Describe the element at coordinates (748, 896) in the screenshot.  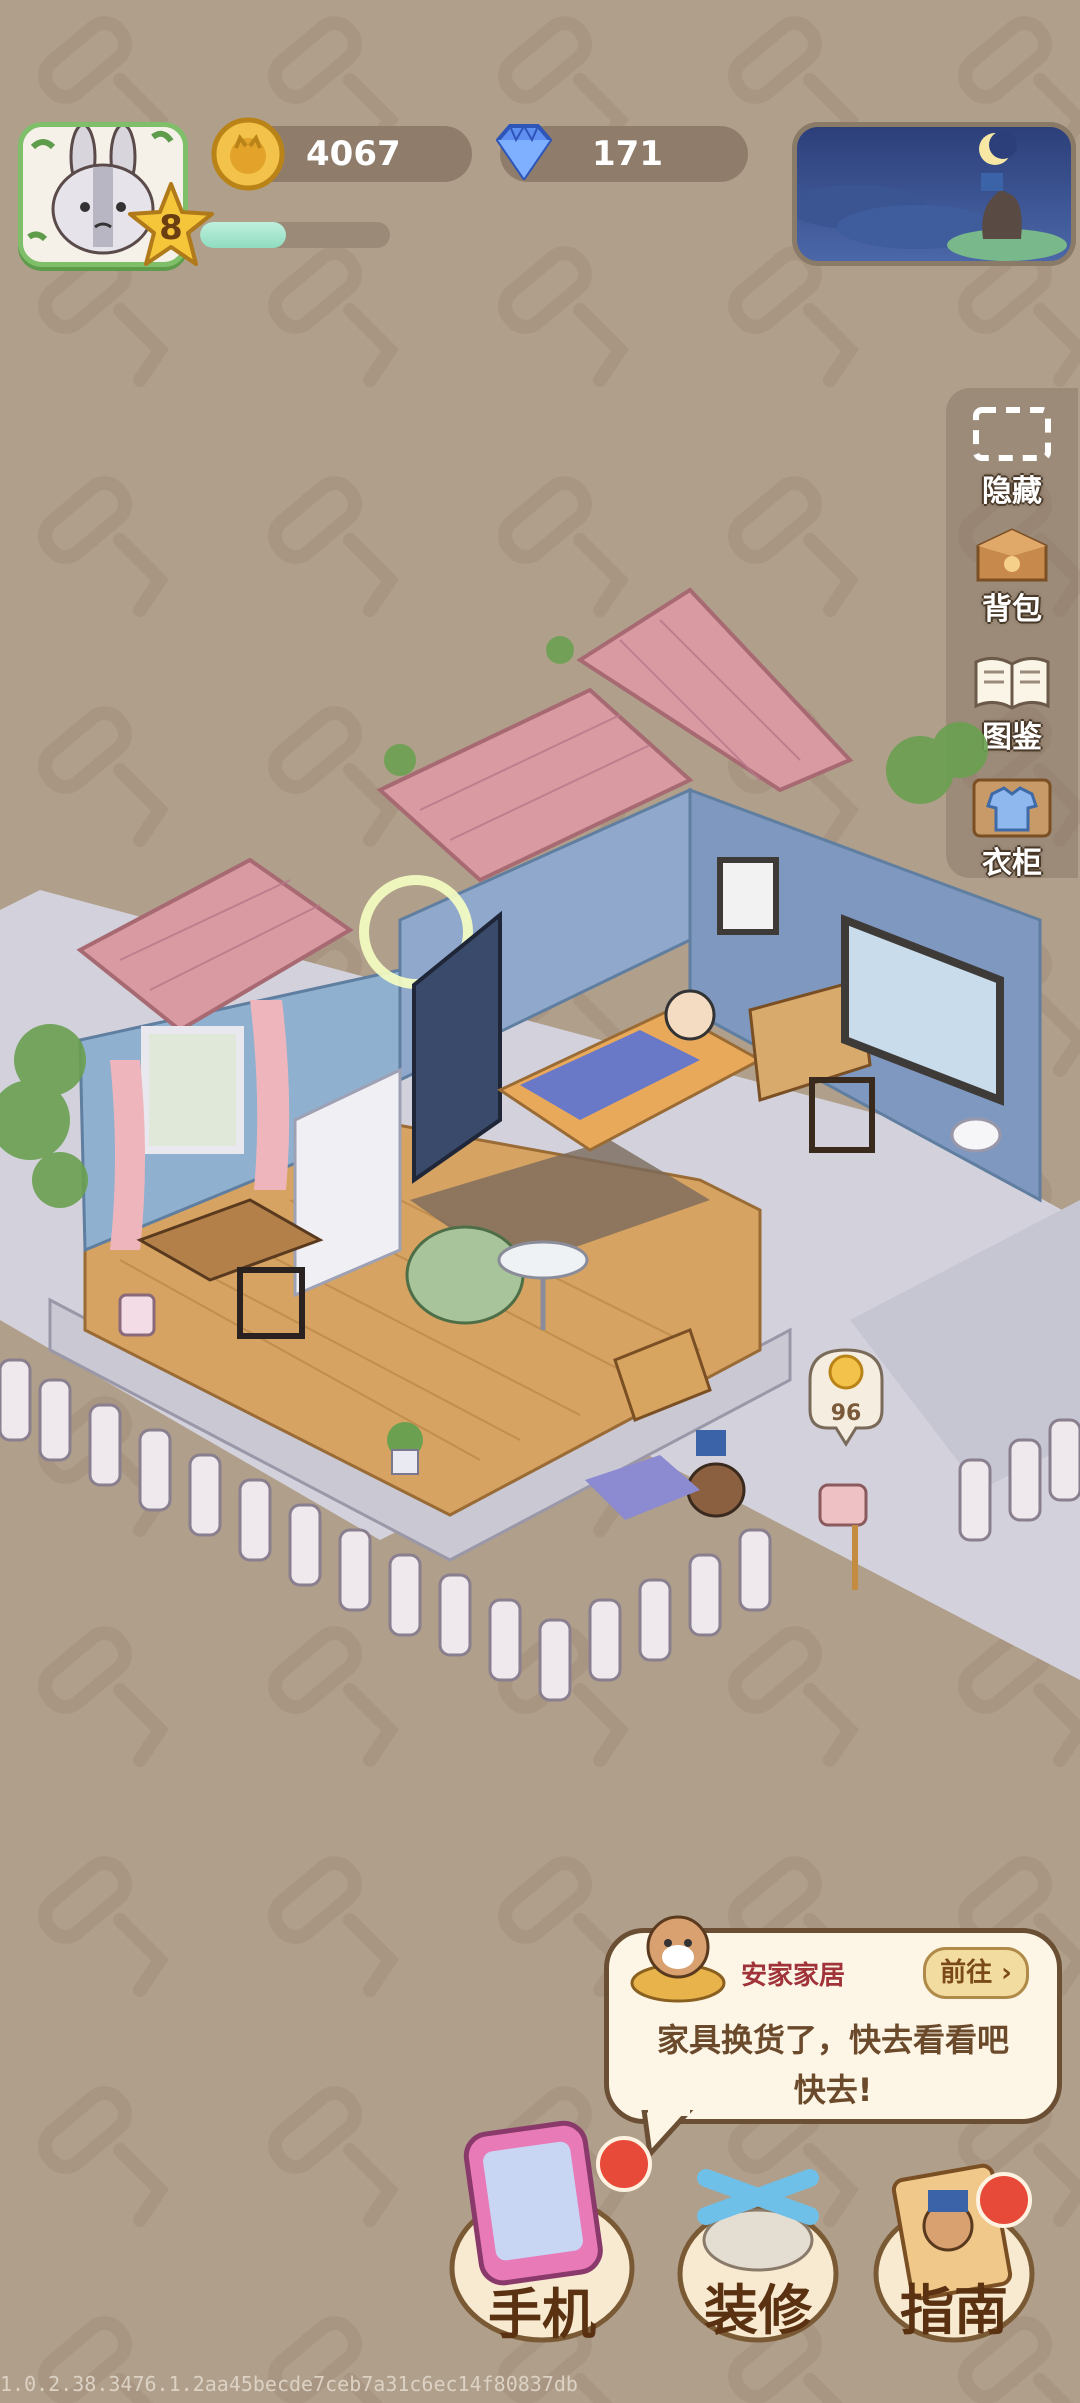
I see `wall-painting` at that location.